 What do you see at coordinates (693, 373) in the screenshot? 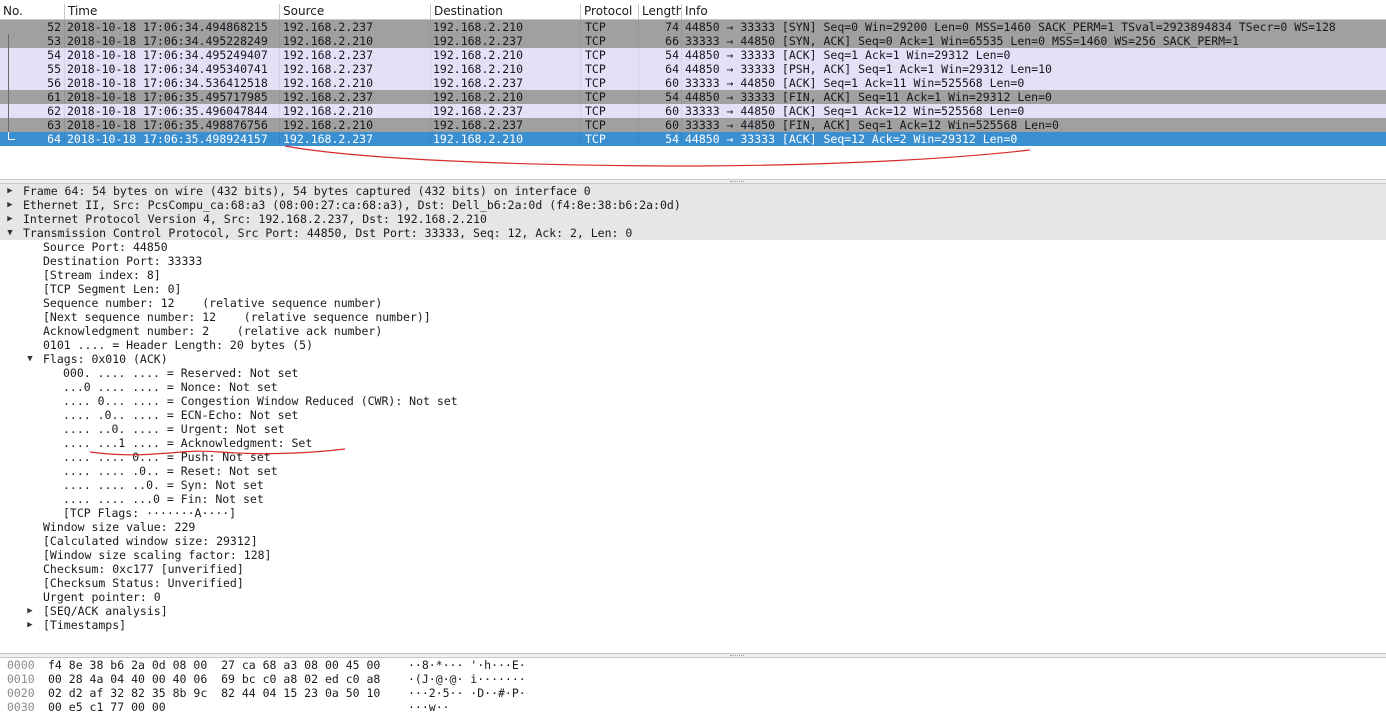
I see `detail-row: 000. .... .... = Reserved: Not set` at bounding box center [693, 373].